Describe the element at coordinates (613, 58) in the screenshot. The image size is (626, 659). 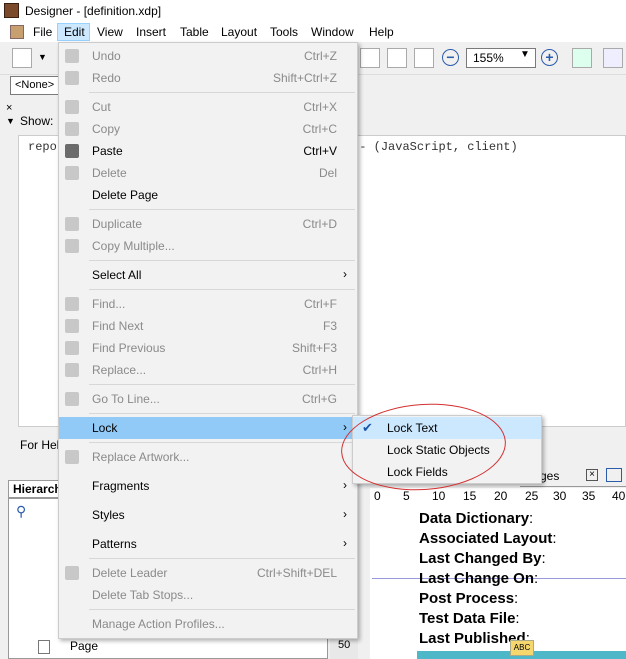
I see `spellcheck-icon` at that location.